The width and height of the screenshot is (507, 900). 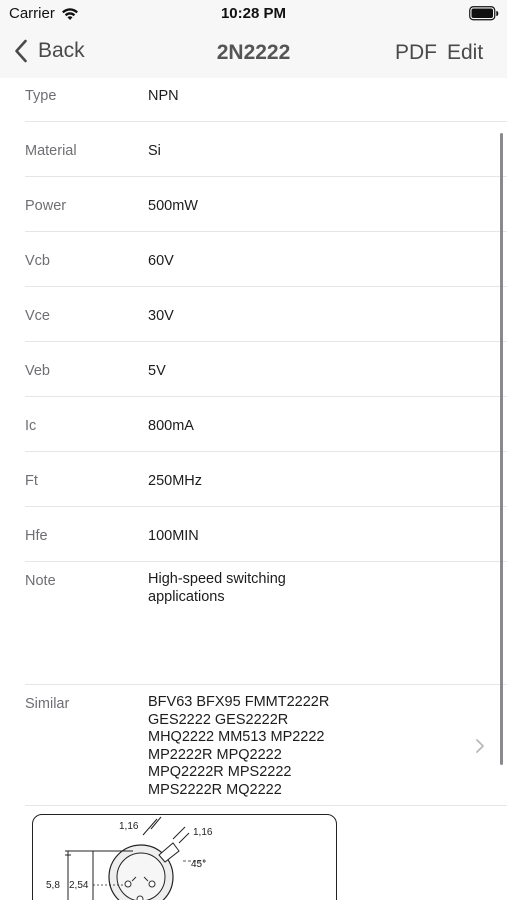 I want to click on clock: 10:28 PM, so click(x=253, y=13).